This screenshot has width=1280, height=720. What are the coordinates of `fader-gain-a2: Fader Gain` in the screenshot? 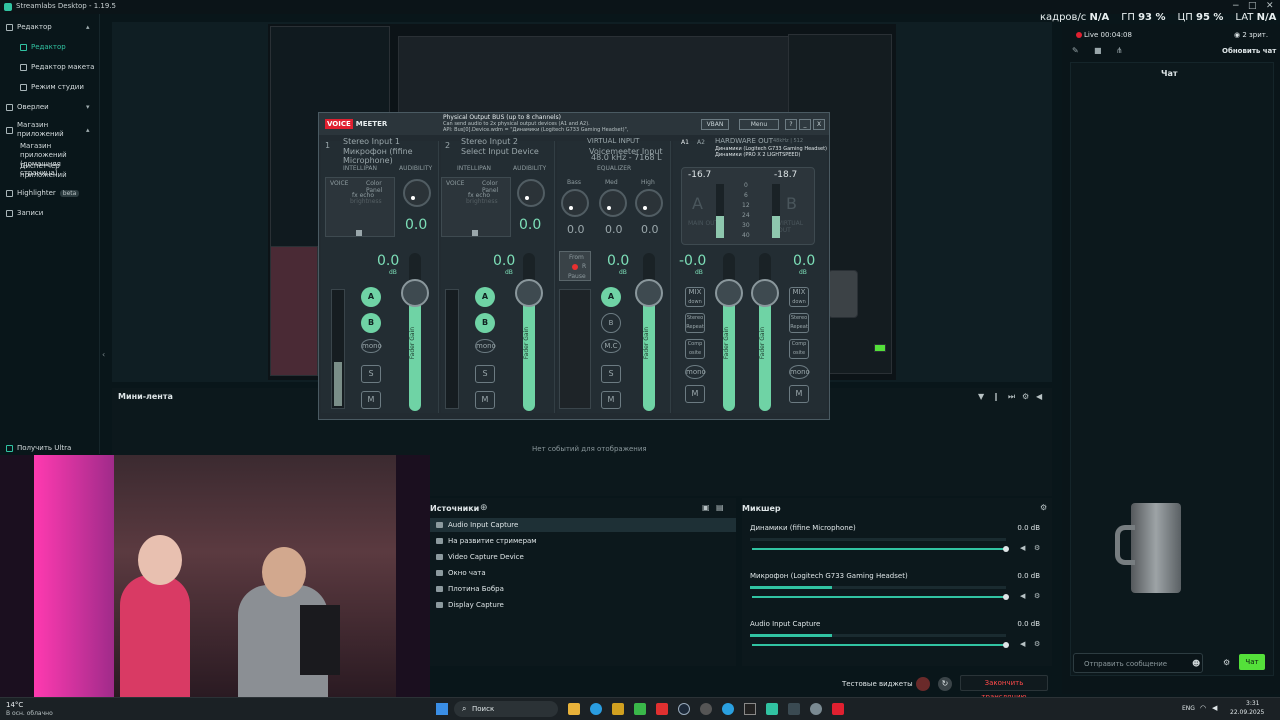 It's located at (765, 332).